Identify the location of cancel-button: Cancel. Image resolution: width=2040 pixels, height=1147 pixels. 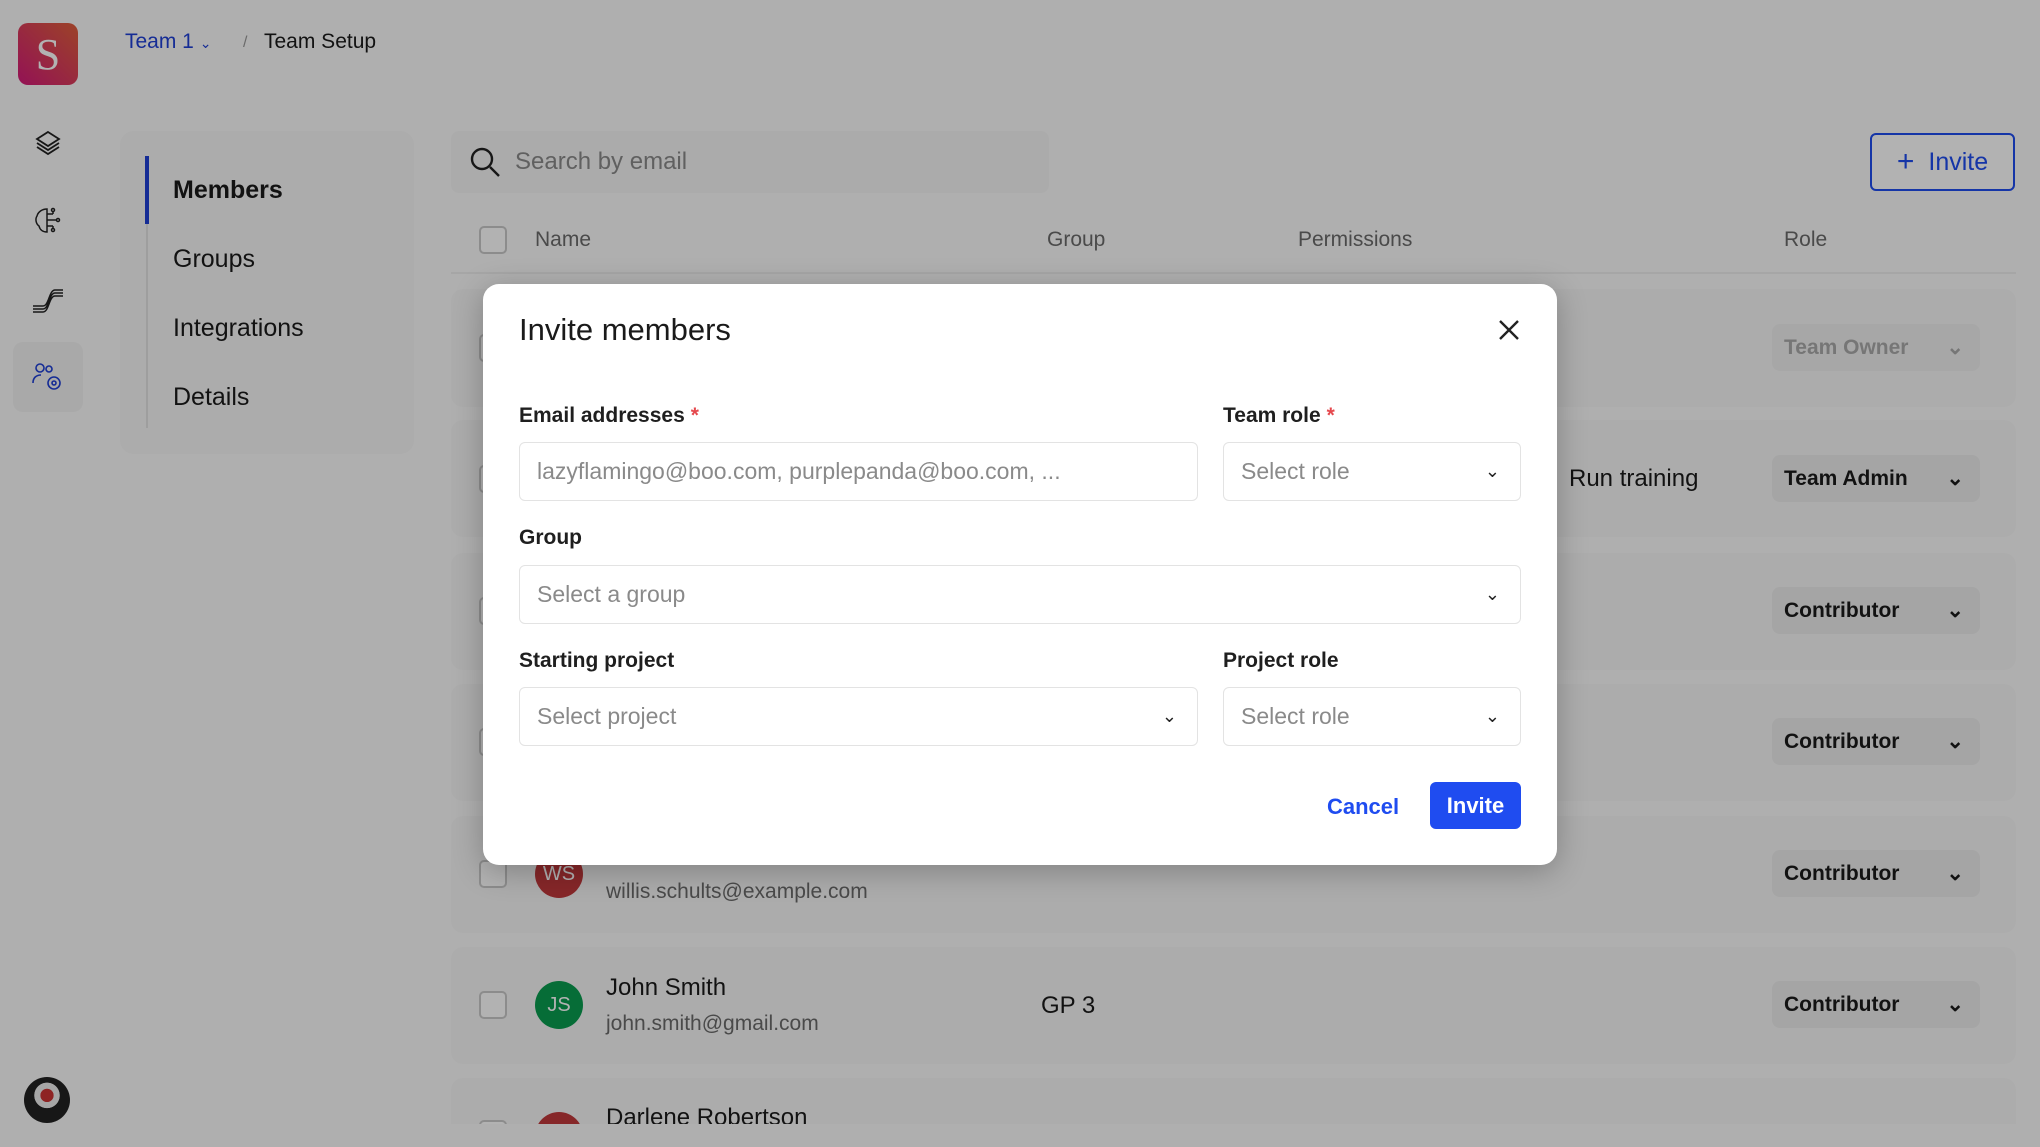
(1363, 807).